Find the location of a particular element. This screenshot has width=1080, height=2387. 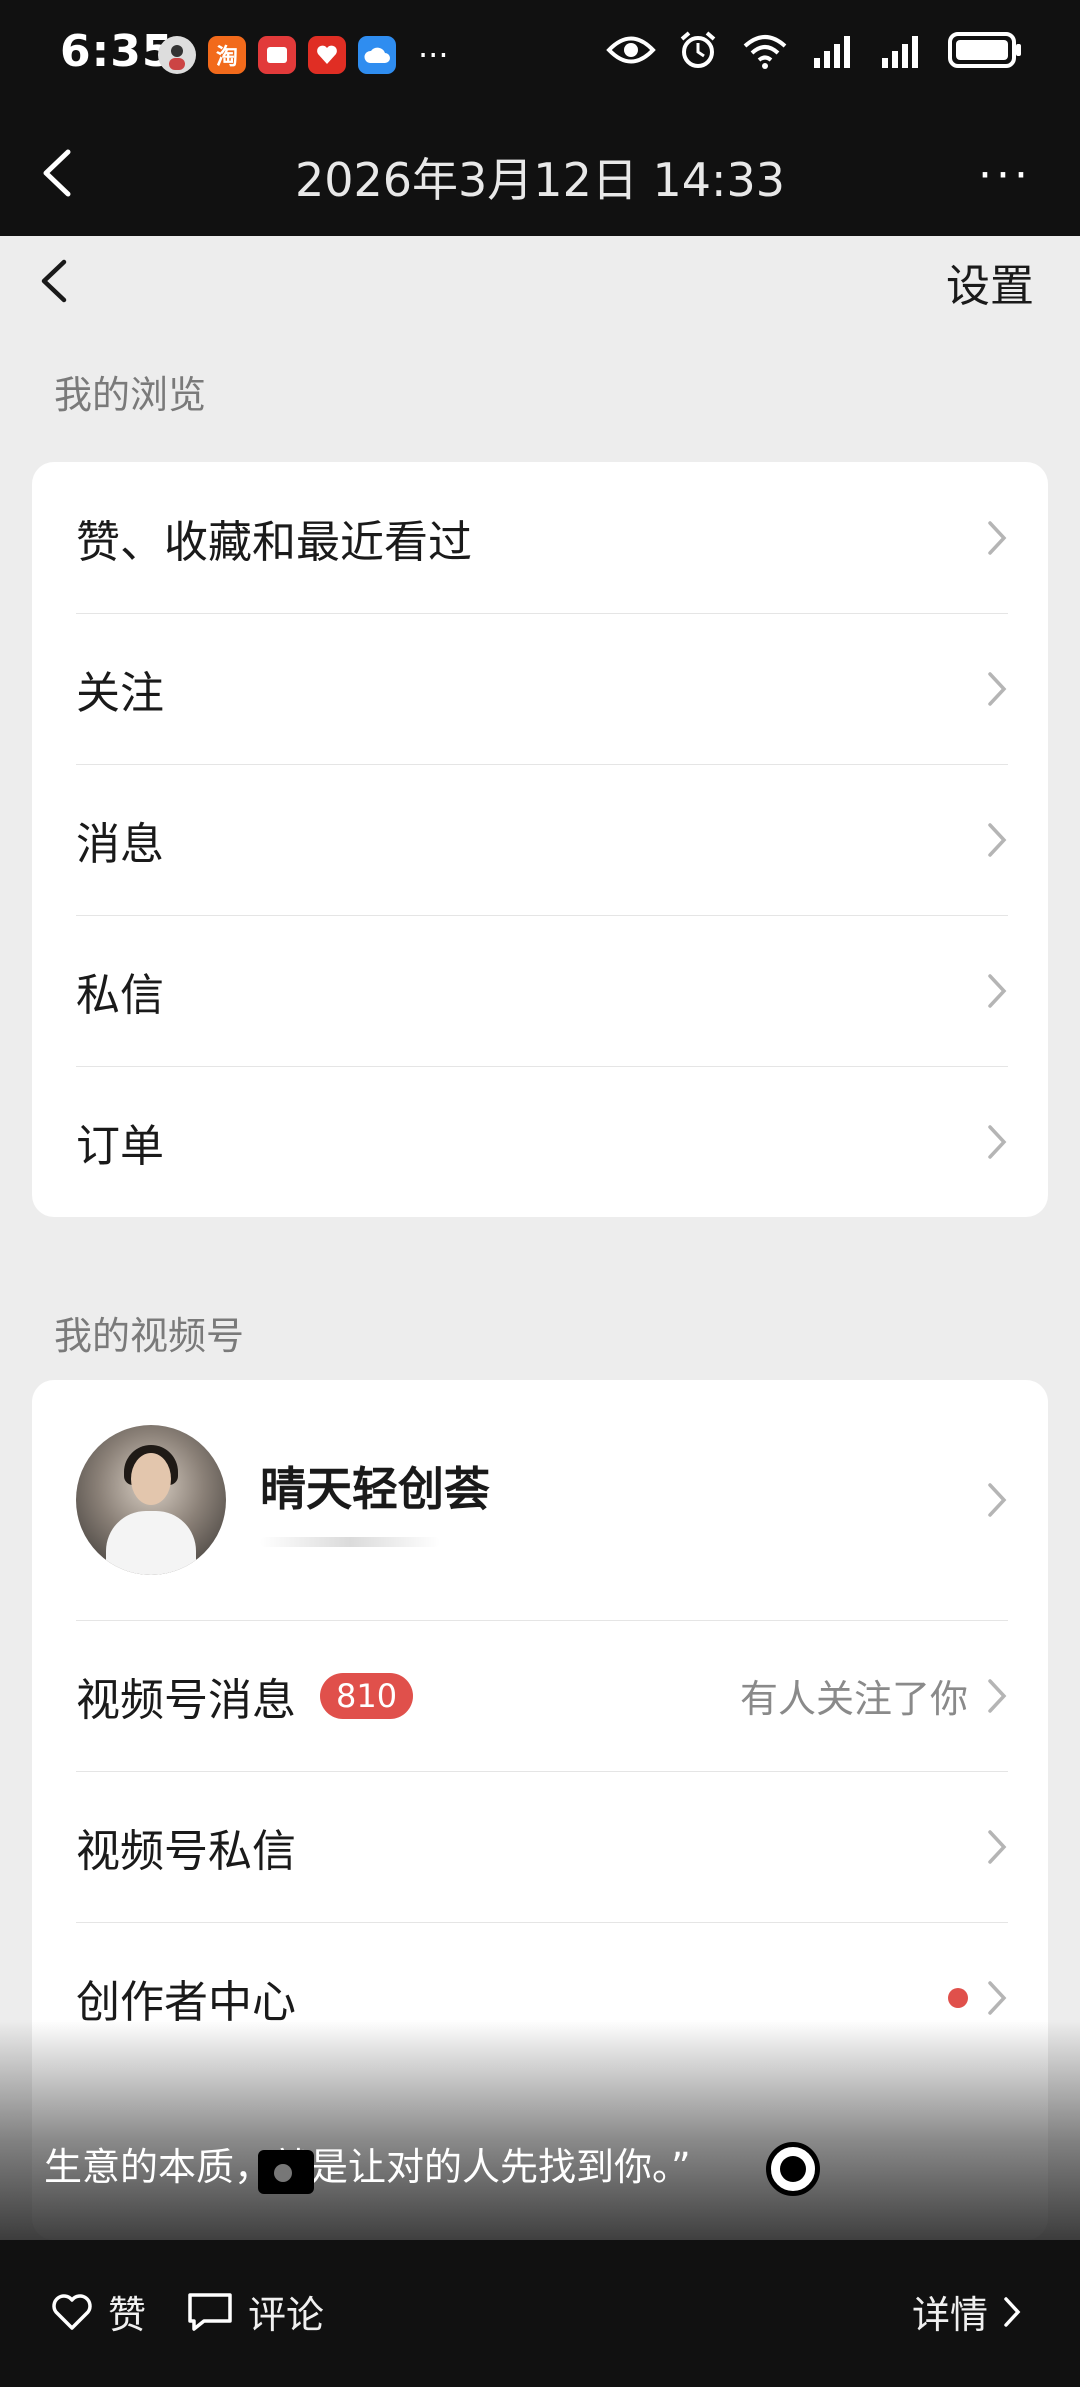

settings-link: 设置 is located at coordinates (990, 282).